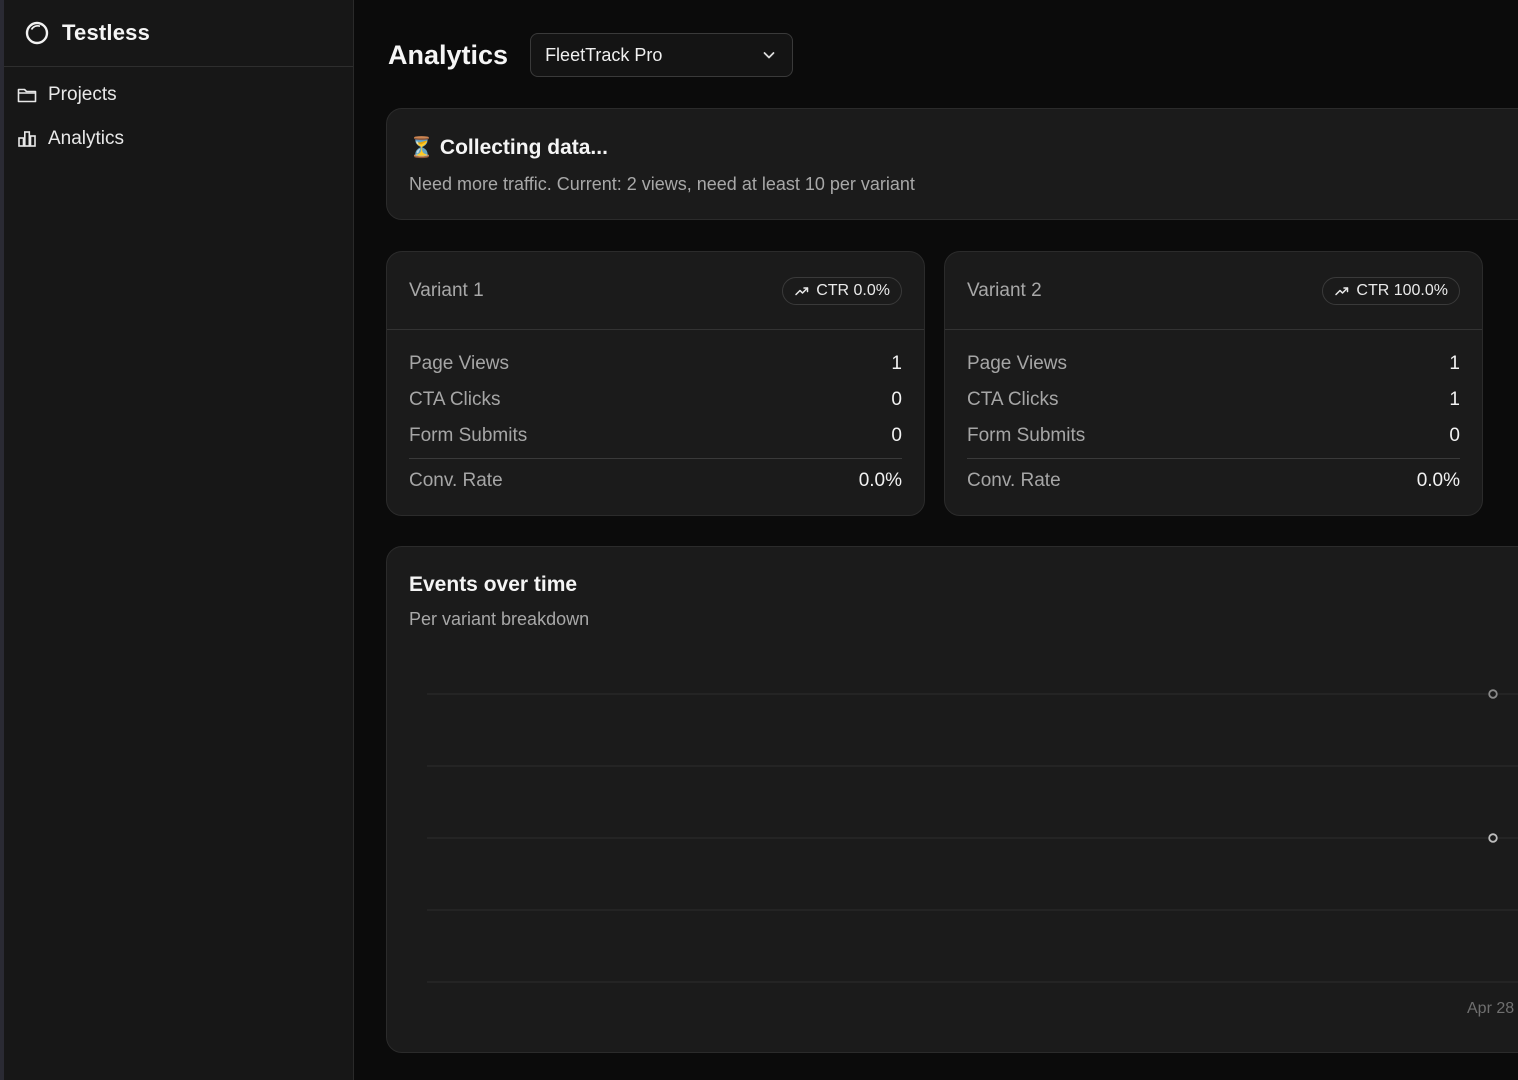  I want to click on bar-chart-icon, so click(27, 139).